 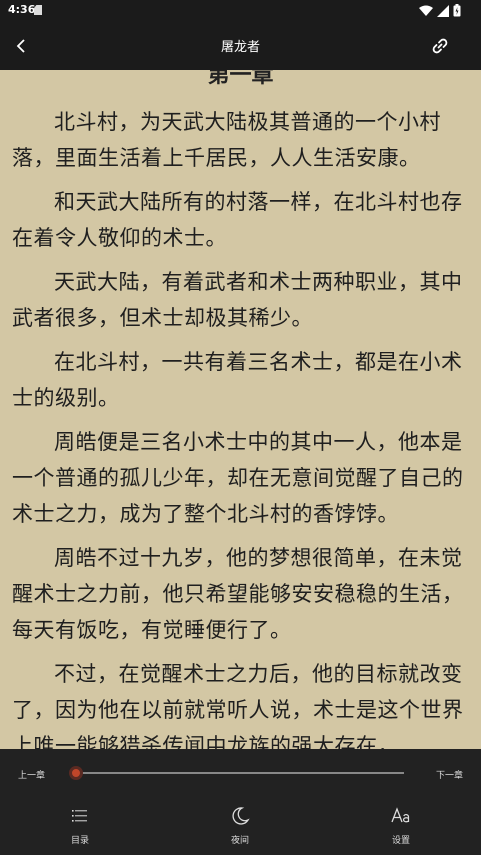 I want to click on paragraph: 北斗村，为天武大陆极其普通的一个小村落，里面生活着上千居民，人人生活安康。, so click(x=226, y=140).